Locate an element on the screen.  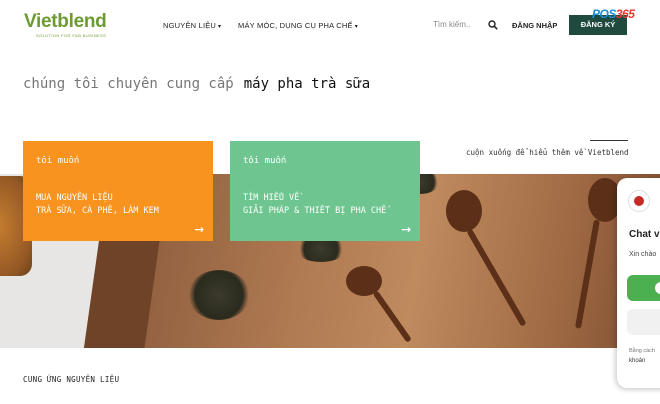
pos365-badge-part2: 365 is located at coordinates (625, 14).